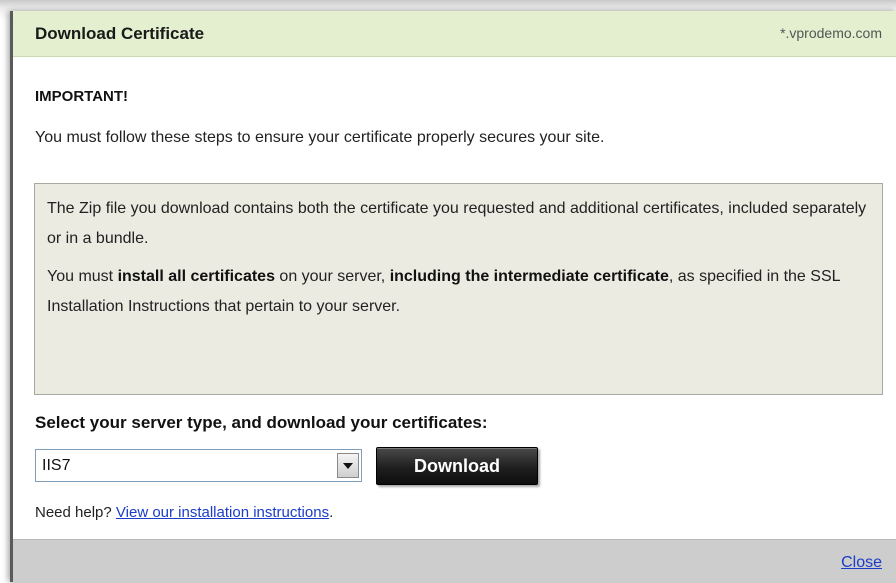 This screenshot has height=583, width=896. I want to click on server-type-select: IIS7, so click(198, 465).